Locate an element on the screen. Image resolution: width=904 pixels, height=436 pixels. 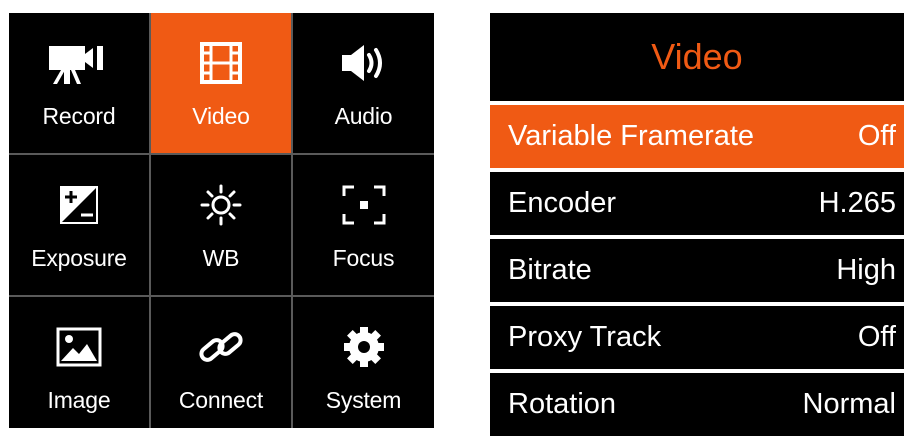
tile-label: Audio is located at coordinates (363, 116).